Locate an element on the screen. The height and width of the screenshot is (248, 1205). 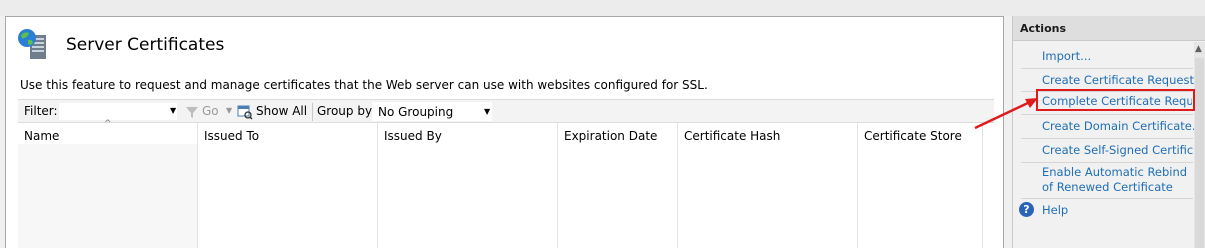
show-all-icon is located at coordinates (245, 112).